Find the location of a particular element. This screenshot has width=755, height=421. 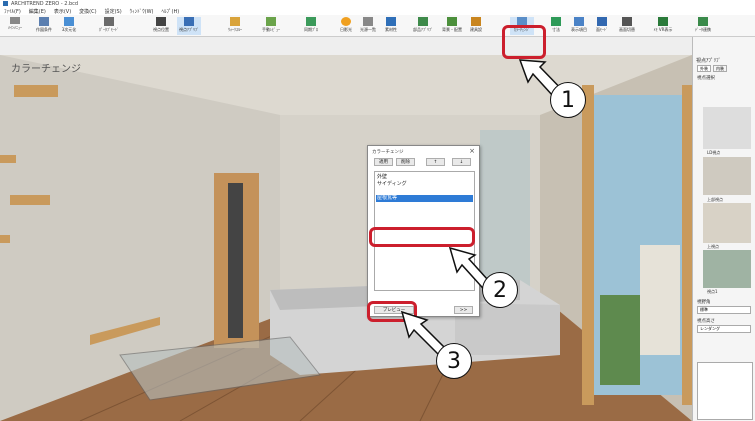

callout-2: 2 is located at coordinates (500, 290).